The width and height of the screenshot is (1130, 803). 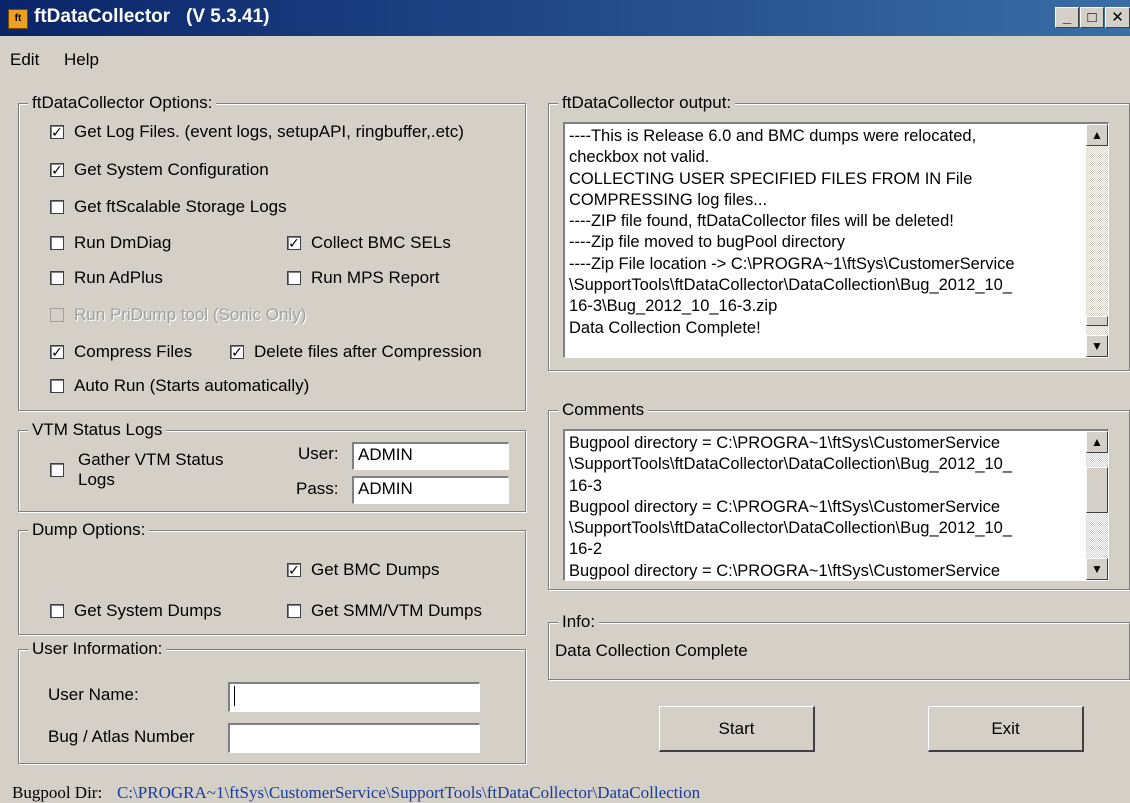 I want to click on comments-scrollbar: ▲ ▼, so click(x=1097, y=505).